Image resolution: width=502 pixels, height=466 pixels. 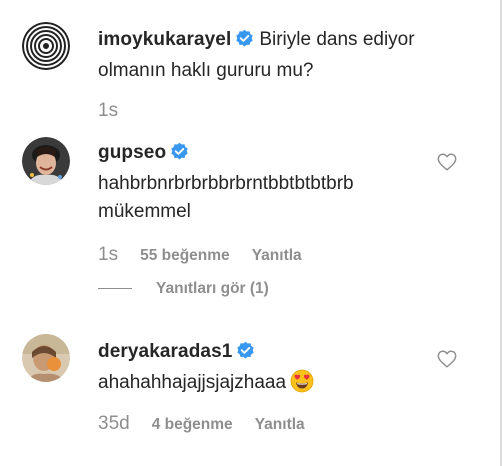 I want to click on comment-meta: 1s, so click(x=119, y=111).